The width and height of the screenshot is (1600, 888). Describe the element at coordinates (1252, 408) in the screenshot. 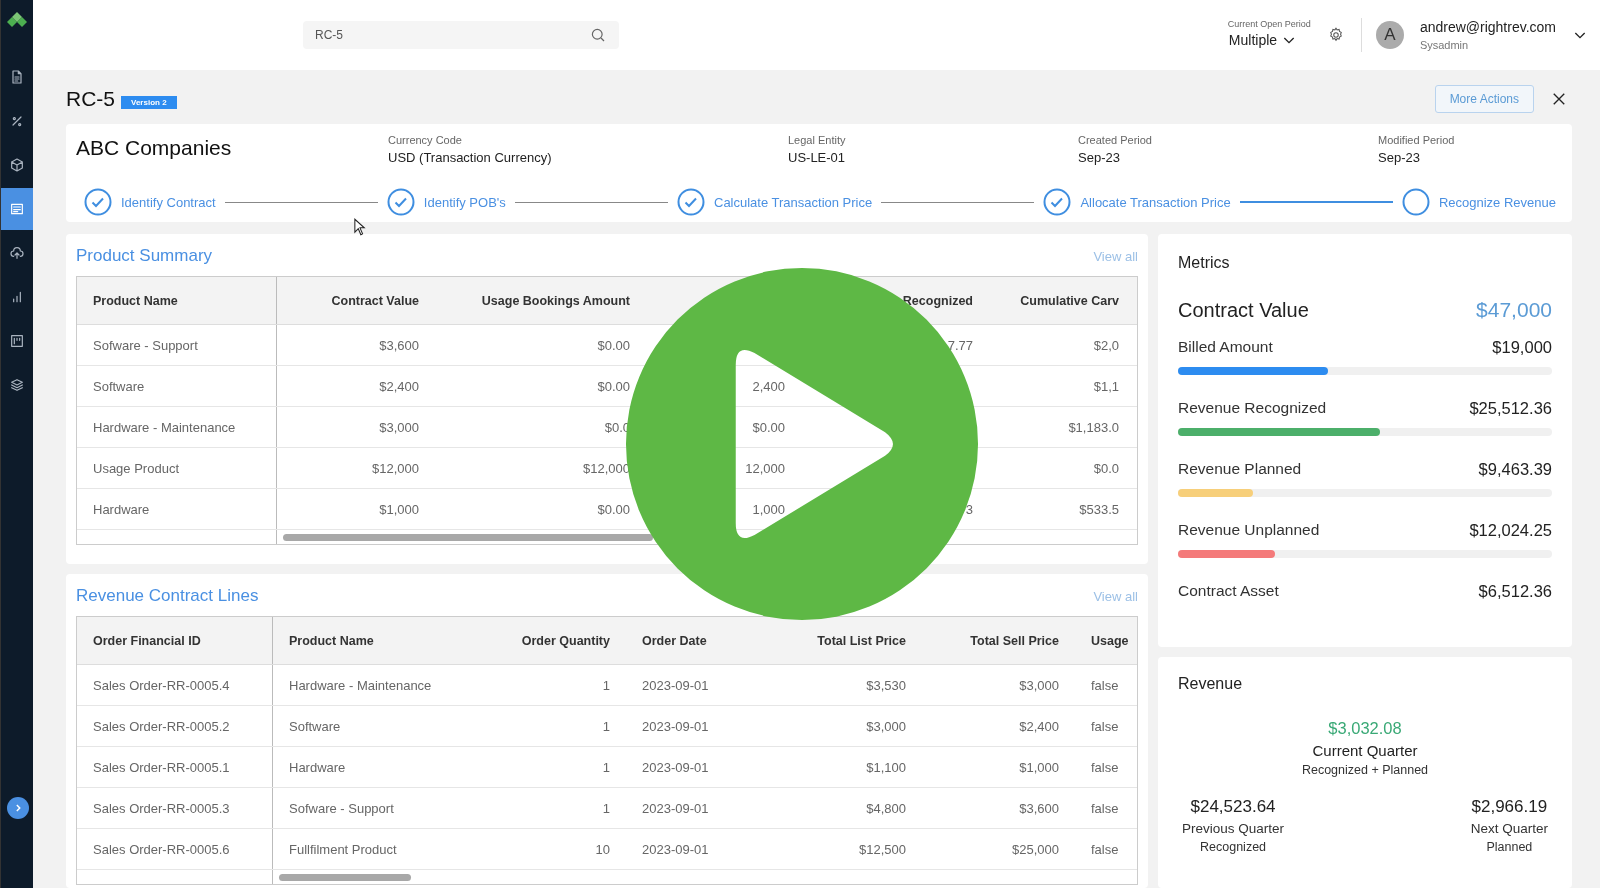

I see `metric-label: Revenue Recognized` at that location.